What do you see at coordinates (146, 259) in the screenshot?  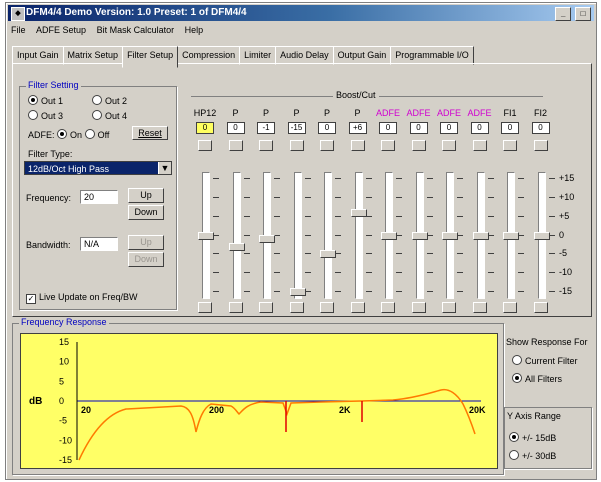 I see `bandwidth-down-button: Down` at bounding box center [146, 259].